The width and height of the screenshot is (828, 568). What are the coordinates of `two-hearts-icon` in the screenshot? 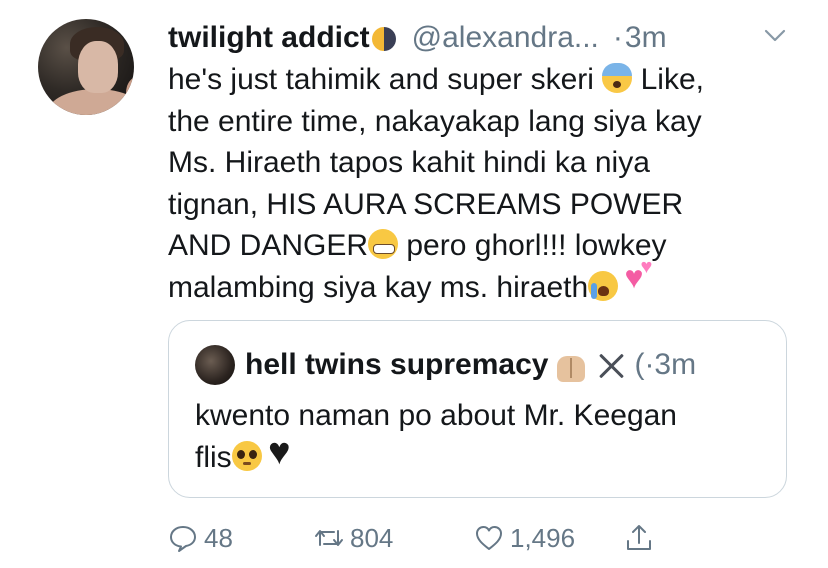 It's located at (641, 279).